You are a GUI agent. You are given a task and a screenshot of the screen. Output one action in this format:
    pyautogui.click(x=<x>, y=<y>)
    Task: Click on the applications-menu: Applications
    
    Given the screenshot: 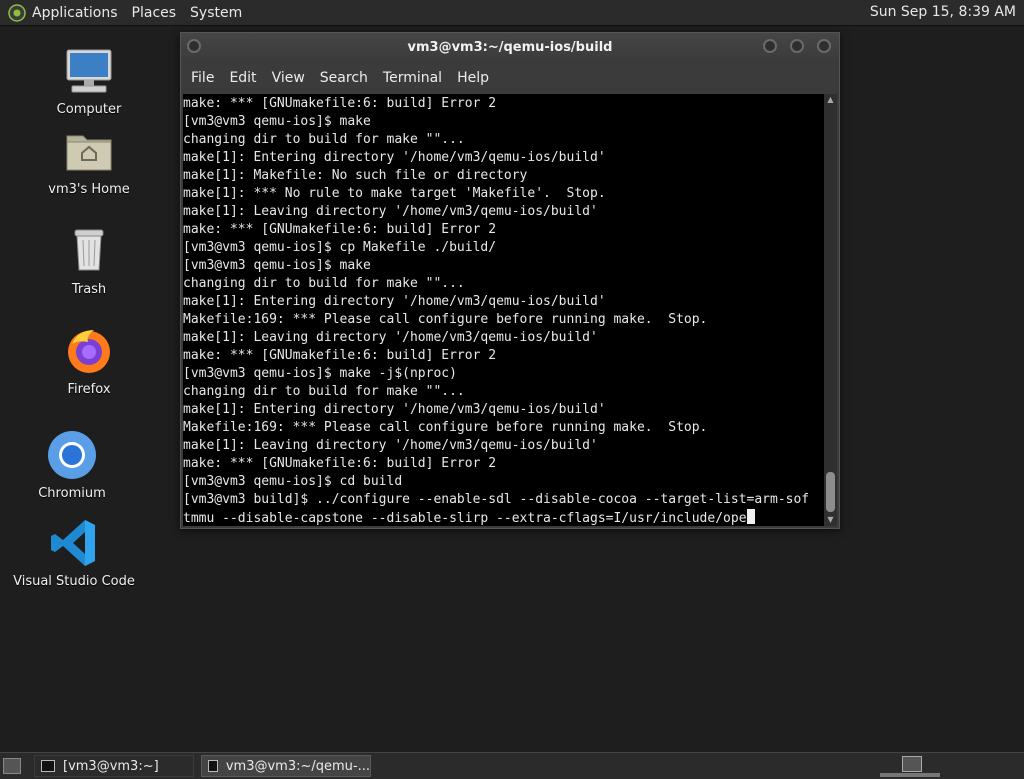 What is the action you would take?
    pyautogui.click(x=75, y=13)
    